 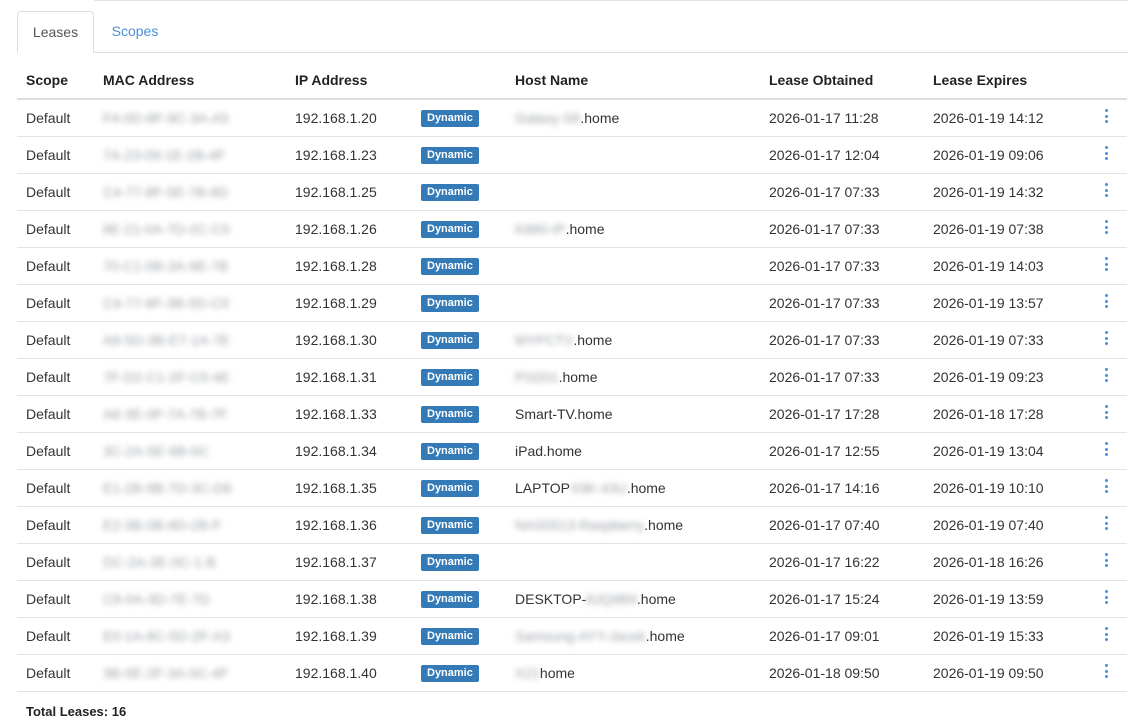 I want to click on column-header-expires: Lease Expires, so click(x=1004, y=81).